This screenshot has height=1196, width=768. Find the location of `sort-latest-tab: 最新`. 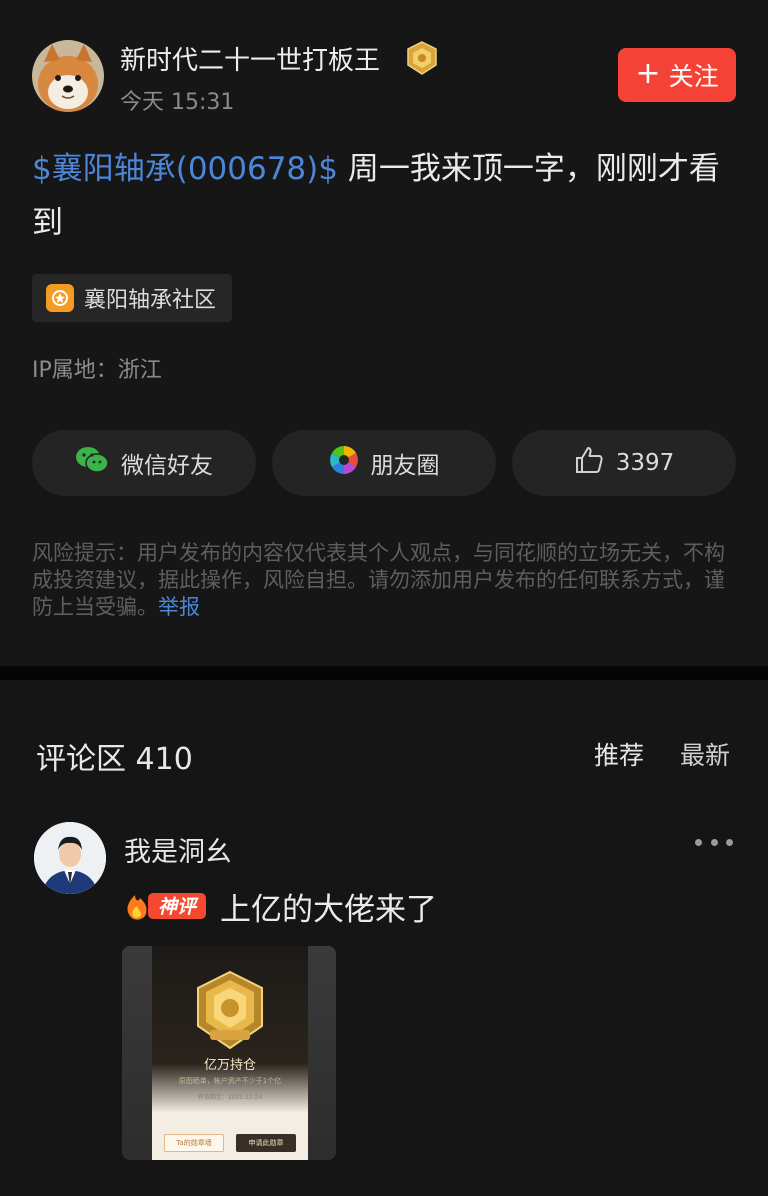

sort-latest-tab: 最新 is located at coordinates (705, 754).